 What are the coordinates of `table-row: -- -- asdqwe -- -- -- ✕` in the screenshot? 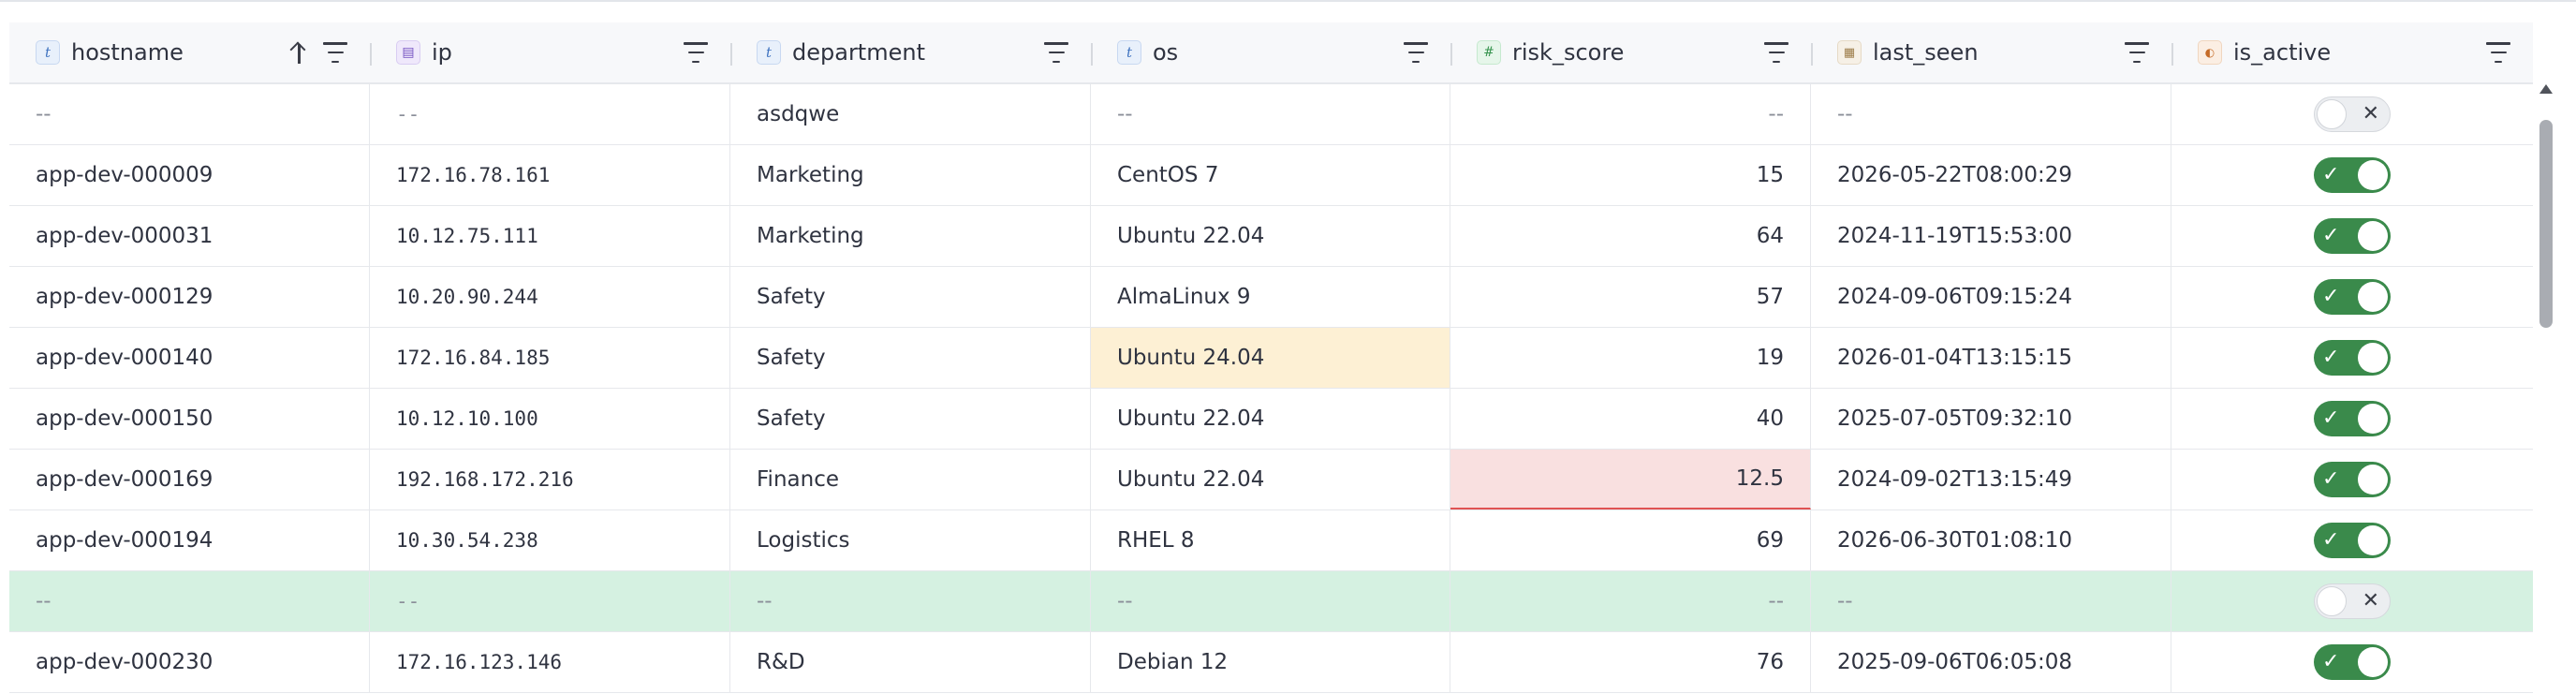 It's located at (1271, 114).